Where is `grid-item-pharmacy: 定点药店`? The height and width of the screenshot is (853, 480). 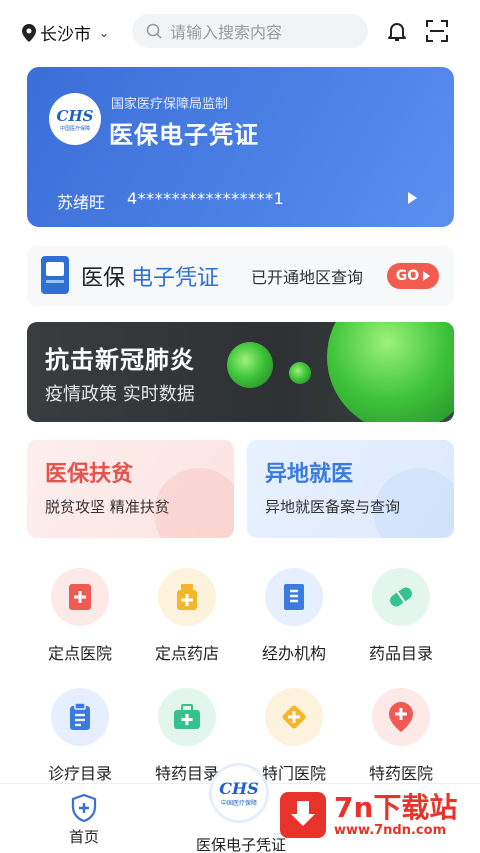 grid-item-pharmacy: 定点药店 is located at coordinates (187, 616).